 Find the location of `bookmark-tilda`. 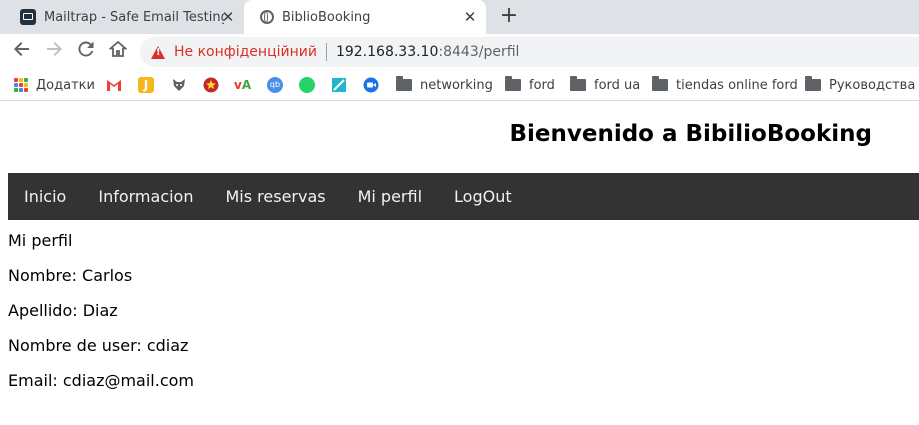

bookmark-tilda is located at coordinates (339, 85).